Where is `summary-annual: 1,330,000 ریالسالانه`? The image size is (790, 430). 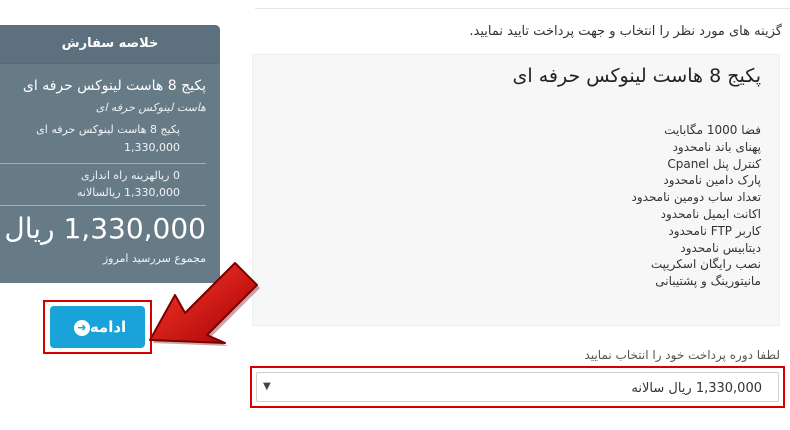
summary-annual: 1,330,000 ریالسالانه is located at coordinates (128, 192).